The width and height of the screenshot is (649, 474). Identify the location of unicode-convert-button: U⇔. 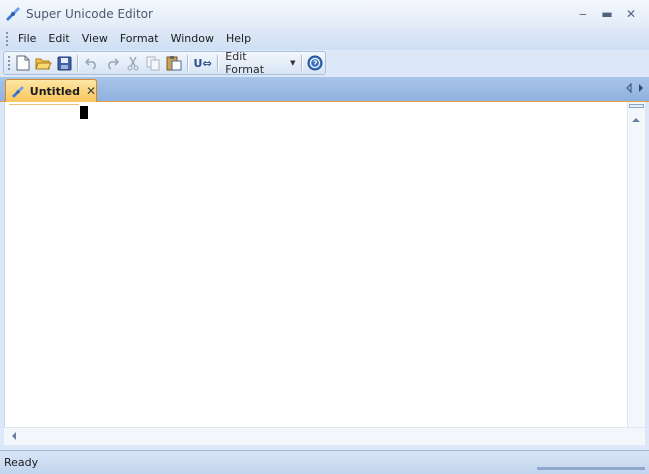
(202, 63).